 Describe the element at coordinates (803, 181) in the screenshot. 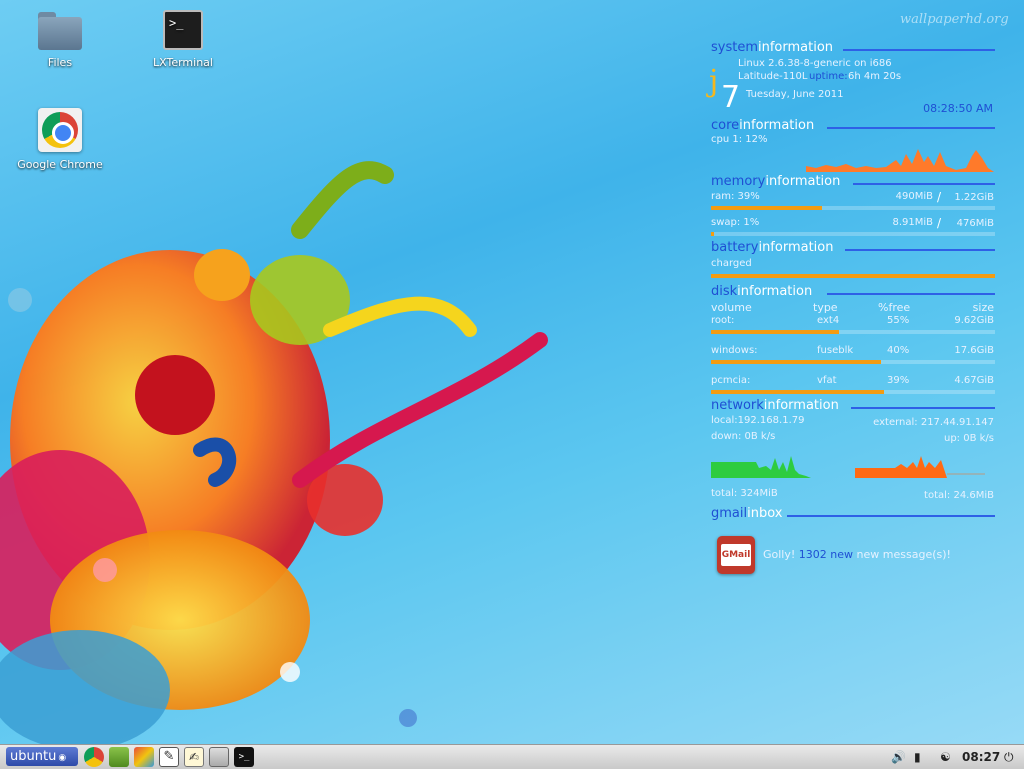

I see `memory-title-b: information` at that location.